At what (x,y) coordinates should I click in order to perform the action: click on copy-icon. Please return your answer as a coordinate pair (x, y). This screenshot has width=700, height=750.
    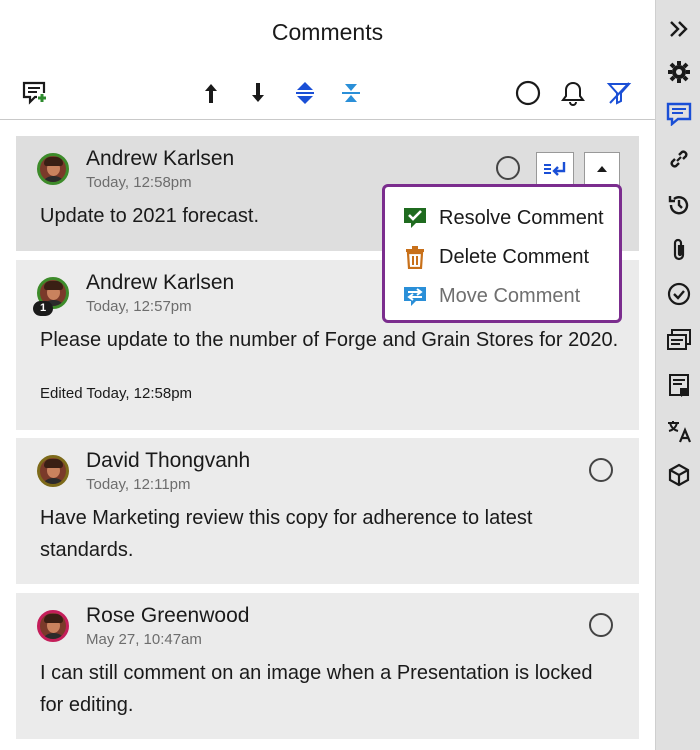
    Looking at the image, I should click on (679, 340).